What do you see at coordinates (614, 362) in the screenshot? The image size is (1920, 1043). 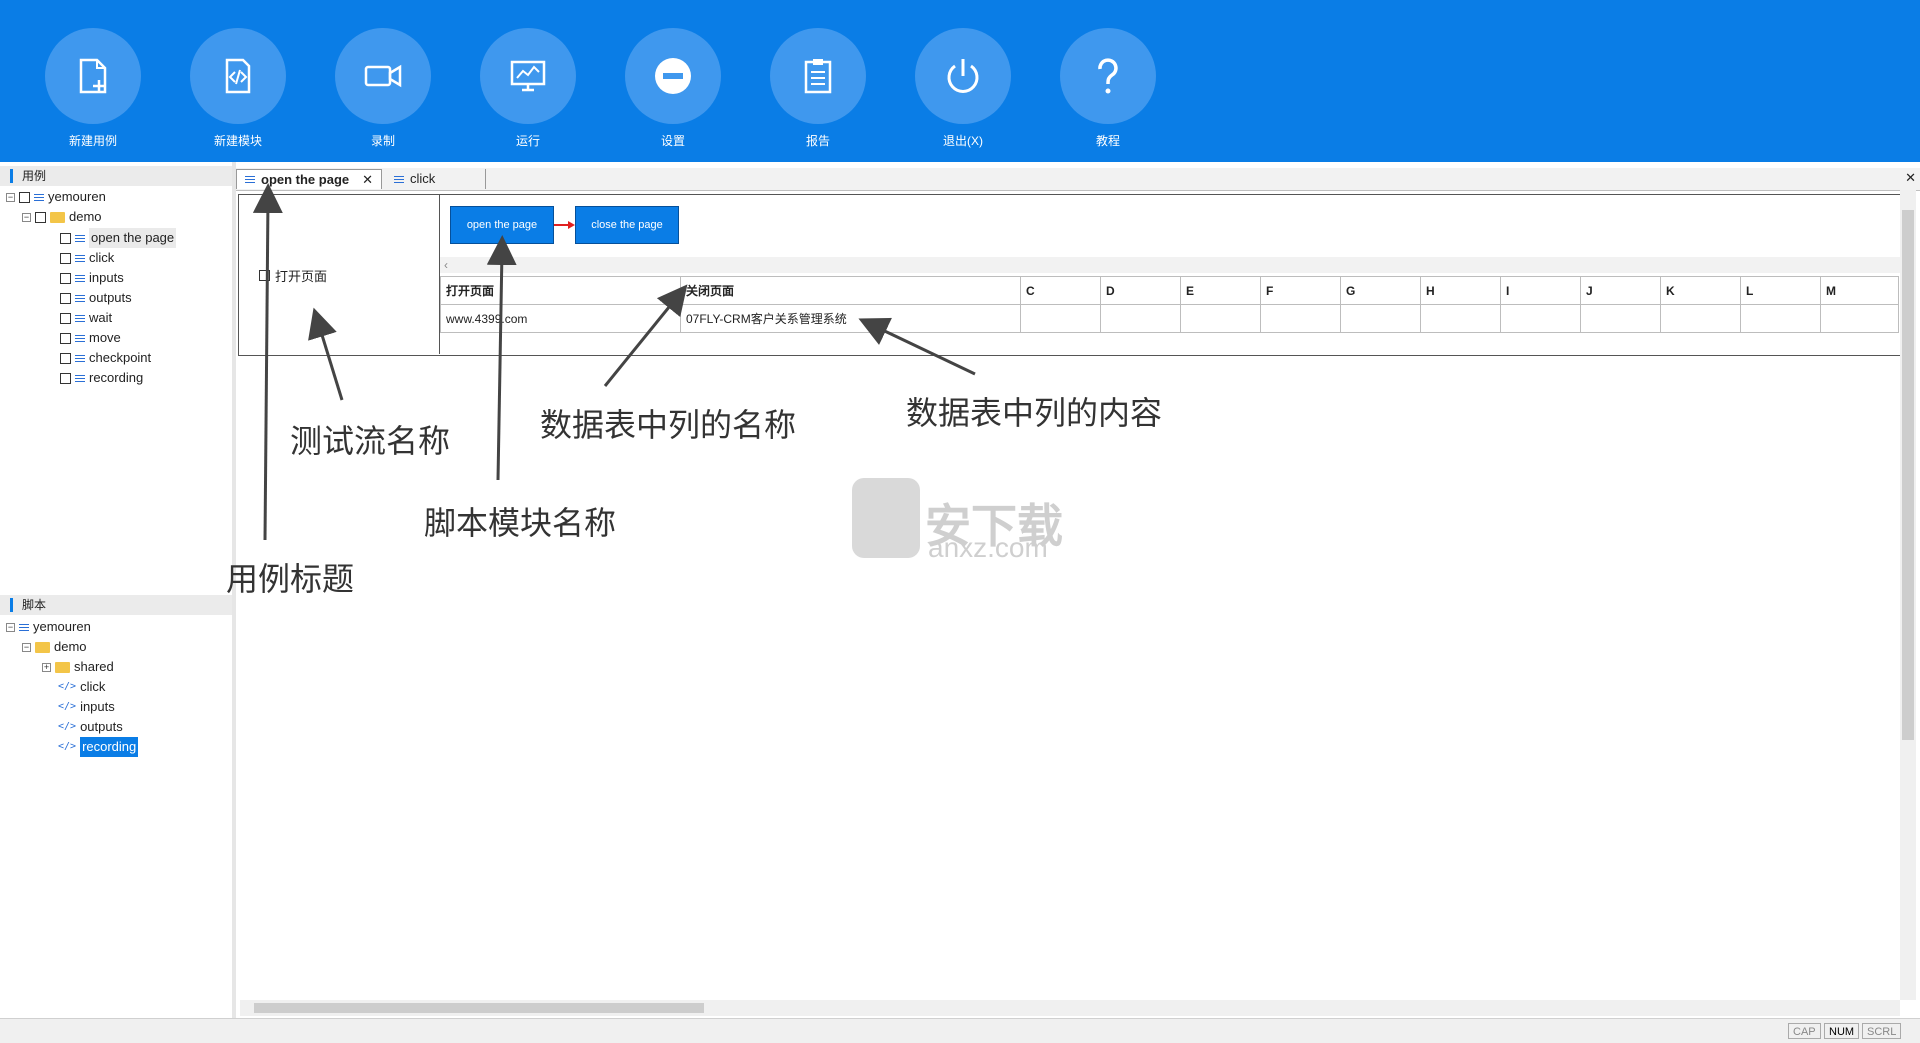 I see `annotation-arrows` at bounding box center [614, 362].